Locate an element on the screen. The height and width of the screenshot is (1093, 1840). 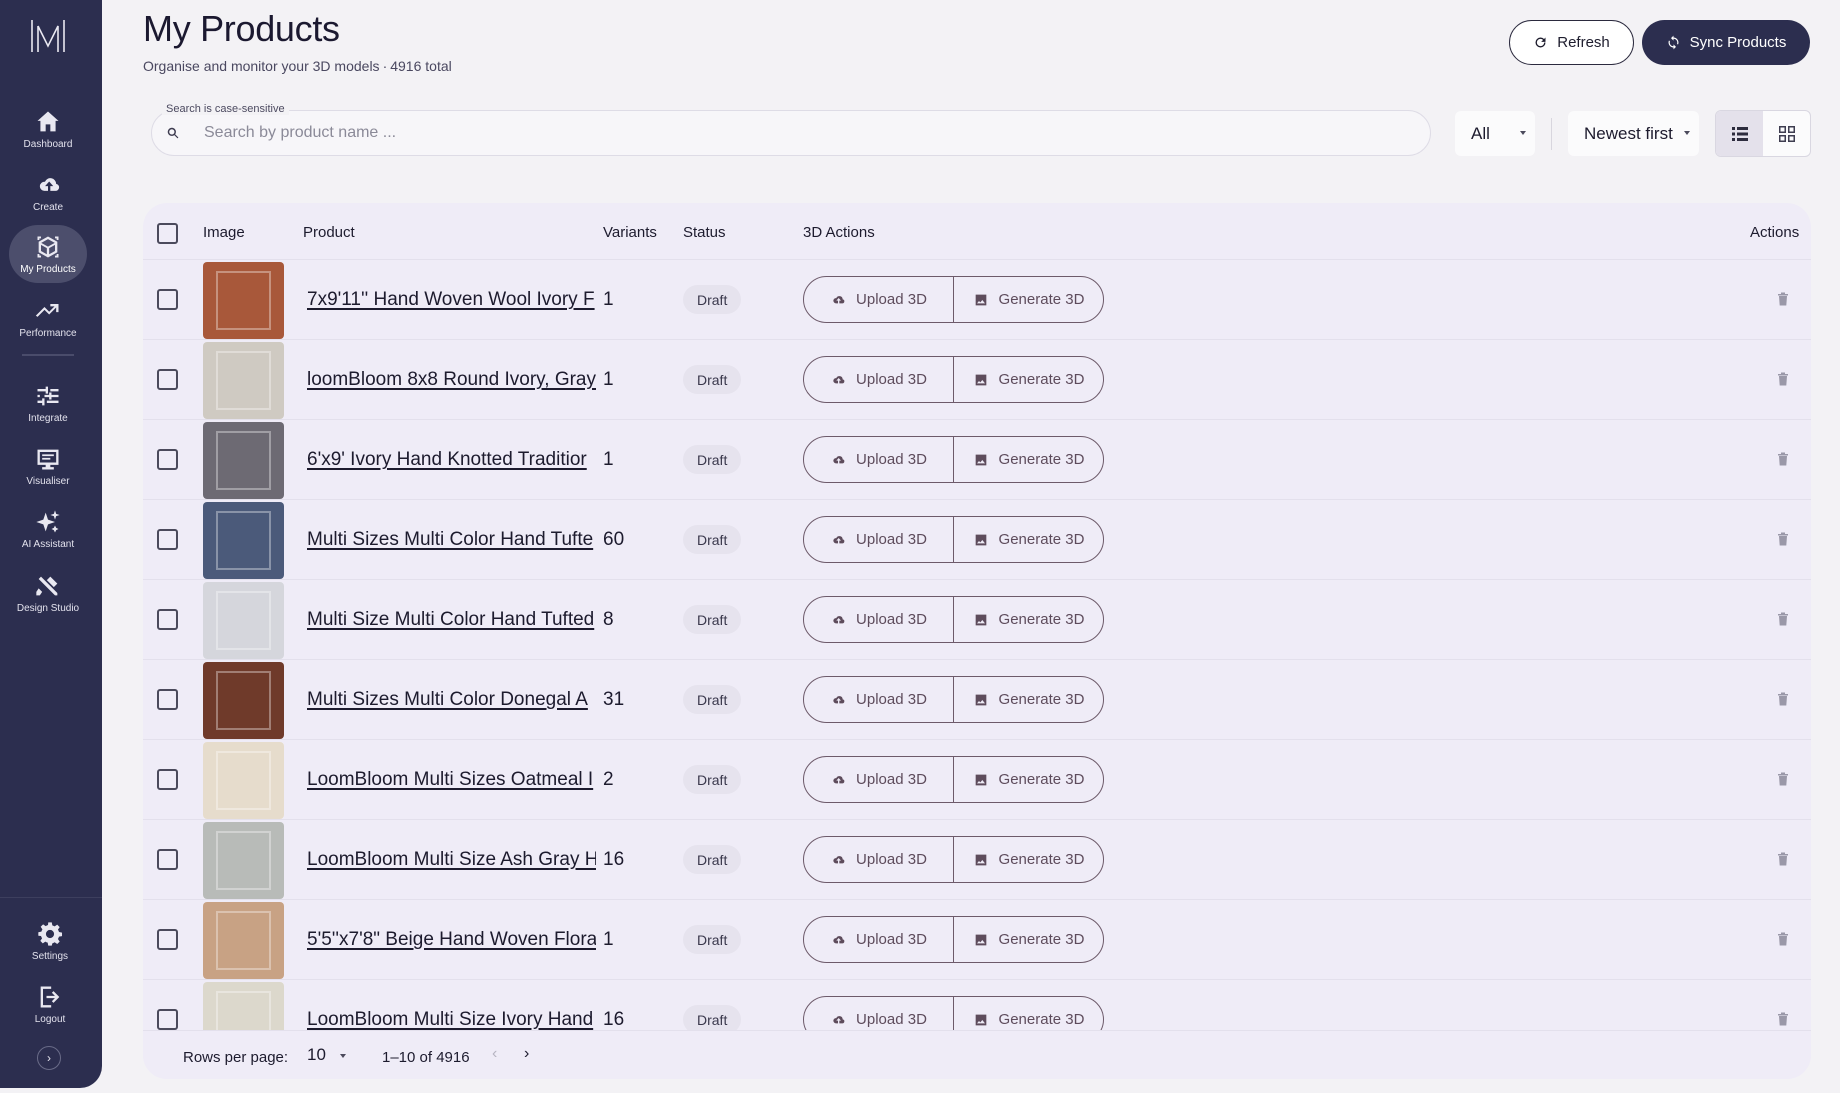
next-page-button: › is located at coordinates (526, 1054).